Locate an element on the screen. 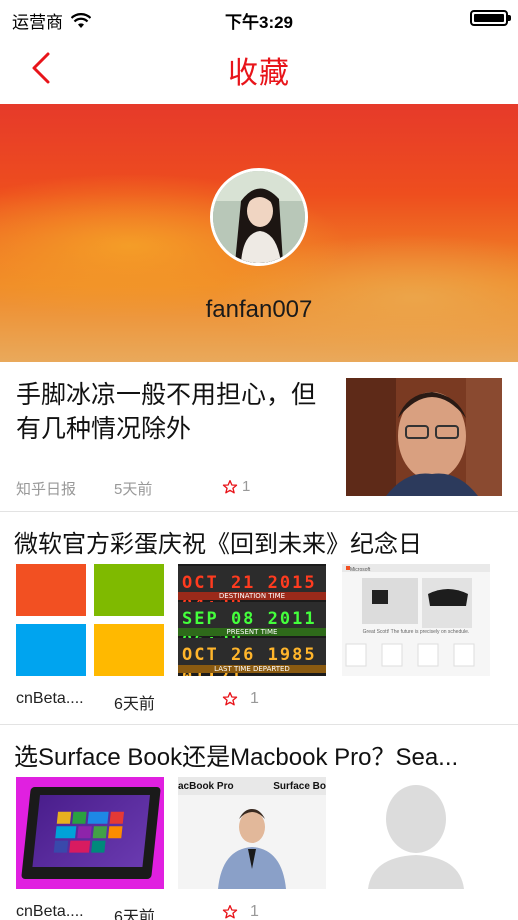 The width and height of the screenshot is (518, 920). status-time: 下午3:29 is located at coordinates (259, 22).